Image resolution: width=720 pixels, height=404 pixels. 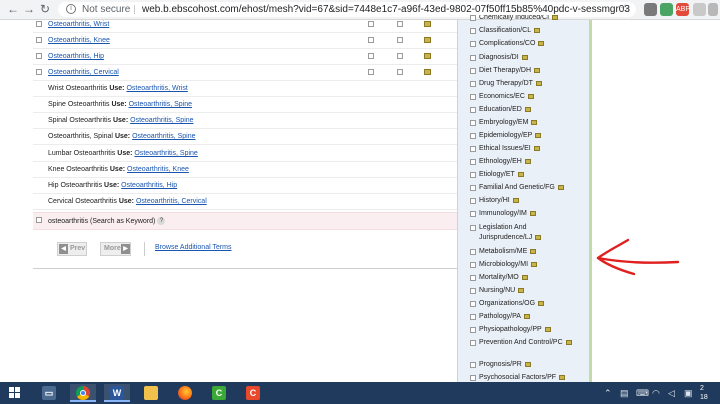 I want to click on star-icon: ☆, so click(x=625, y=9).